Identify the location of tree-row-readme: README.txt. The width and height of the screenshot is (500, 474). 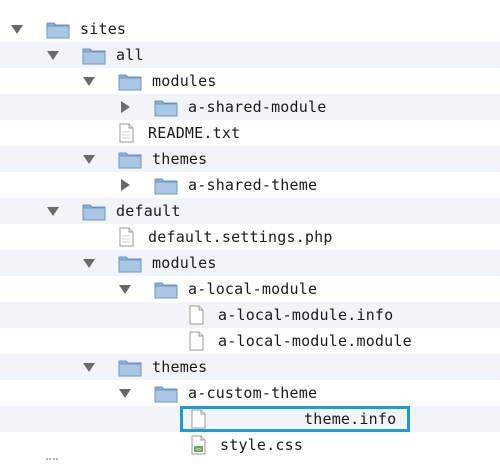
(250, 133).